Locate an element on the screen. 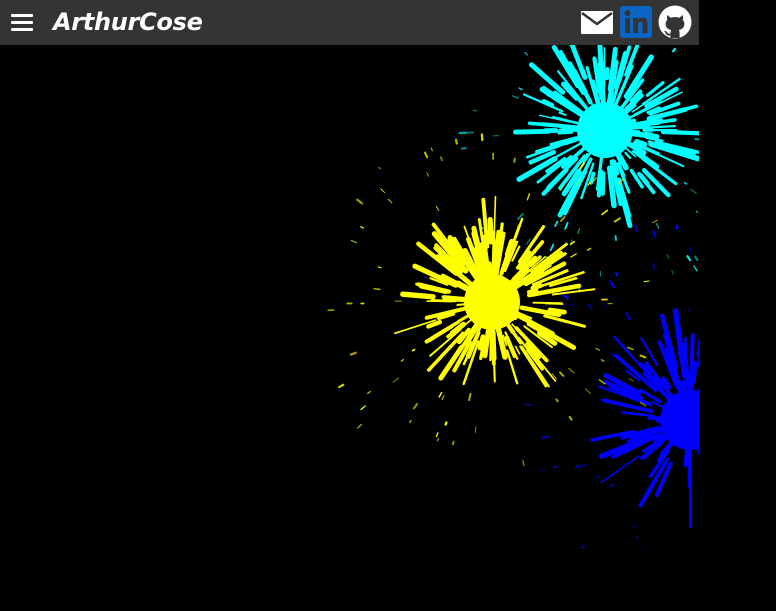 This screenshot has height=611, width=776. email-link is located at coordinates (597, 22).